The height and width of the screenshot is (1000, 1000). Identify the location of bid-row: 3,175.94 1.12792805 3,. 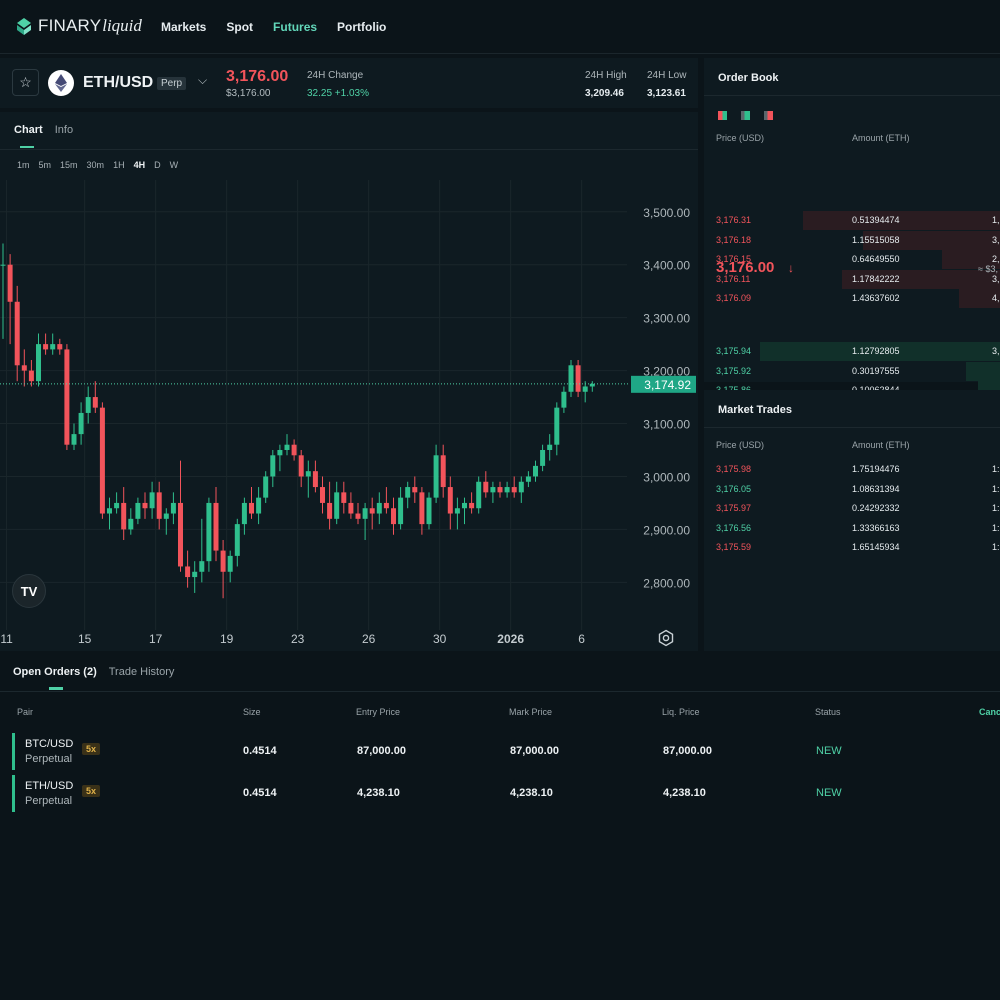
(852, 351).